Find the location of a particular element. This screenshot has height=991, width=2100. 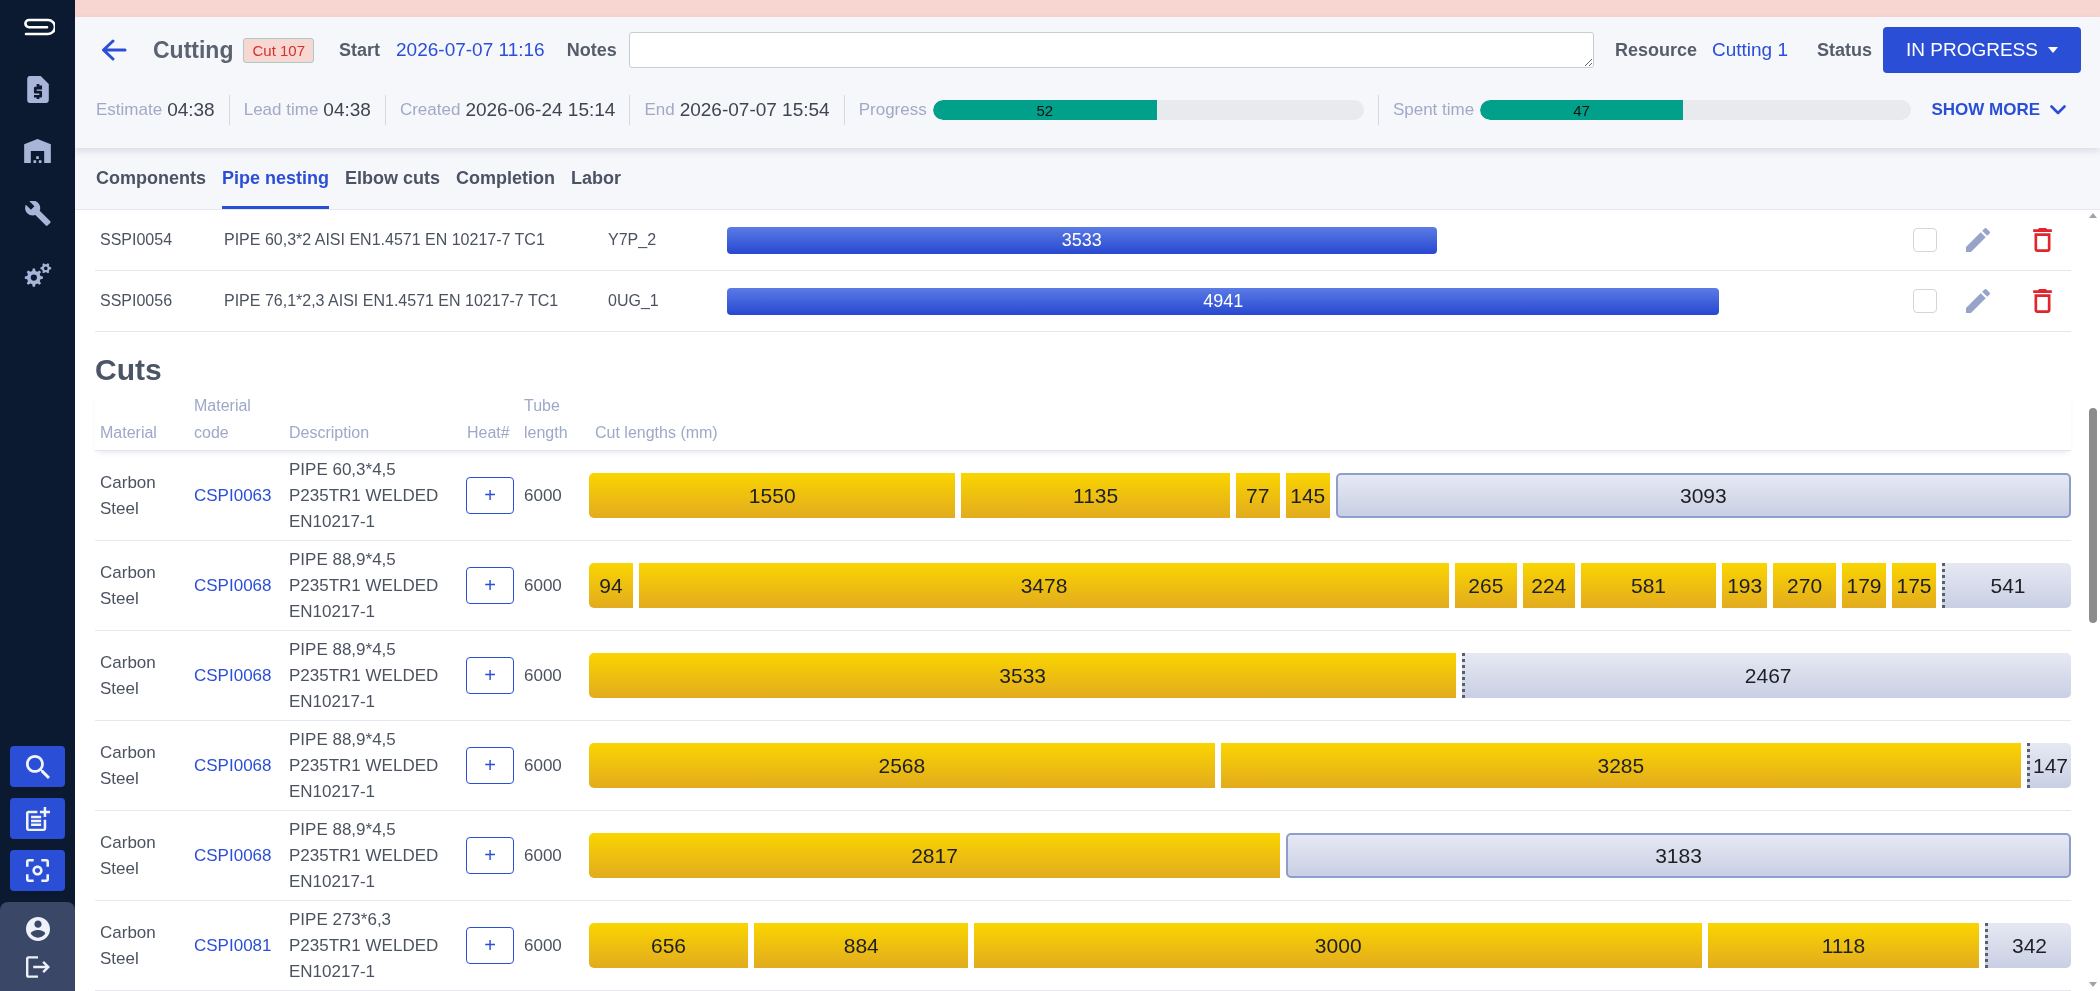

resource-link: Cutting 1 is located at coordinates (1749, 50).